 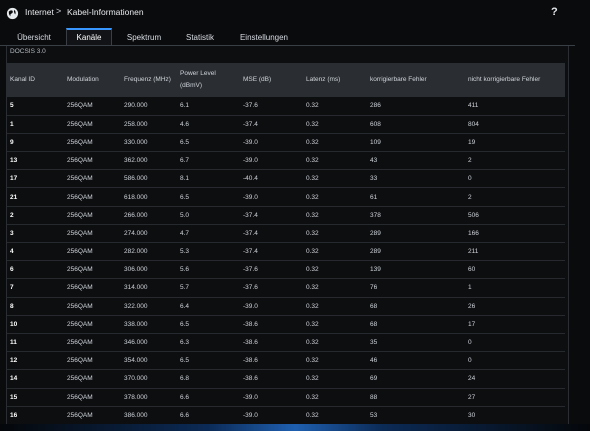 What do you see at coordinates (374, 361) in the screenshot?
I see `table-cell: 46` at bounding box center [374, 361].